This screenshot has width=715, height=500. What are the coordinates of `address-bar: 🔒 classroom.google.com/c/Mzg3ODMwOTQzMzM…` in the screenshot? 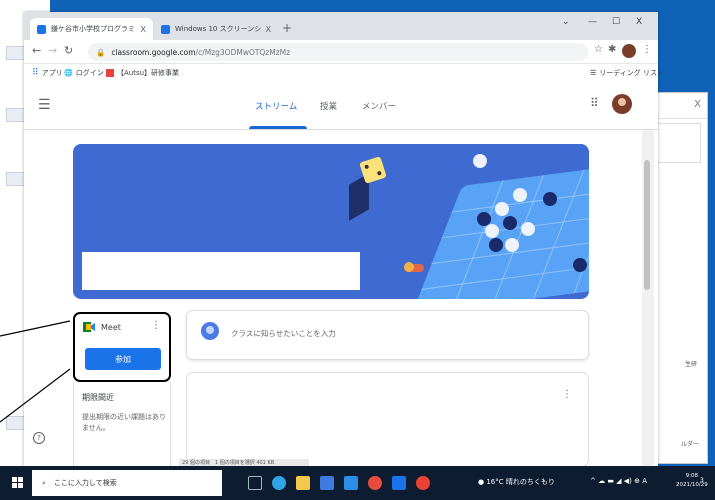 It's located at (338, 52).